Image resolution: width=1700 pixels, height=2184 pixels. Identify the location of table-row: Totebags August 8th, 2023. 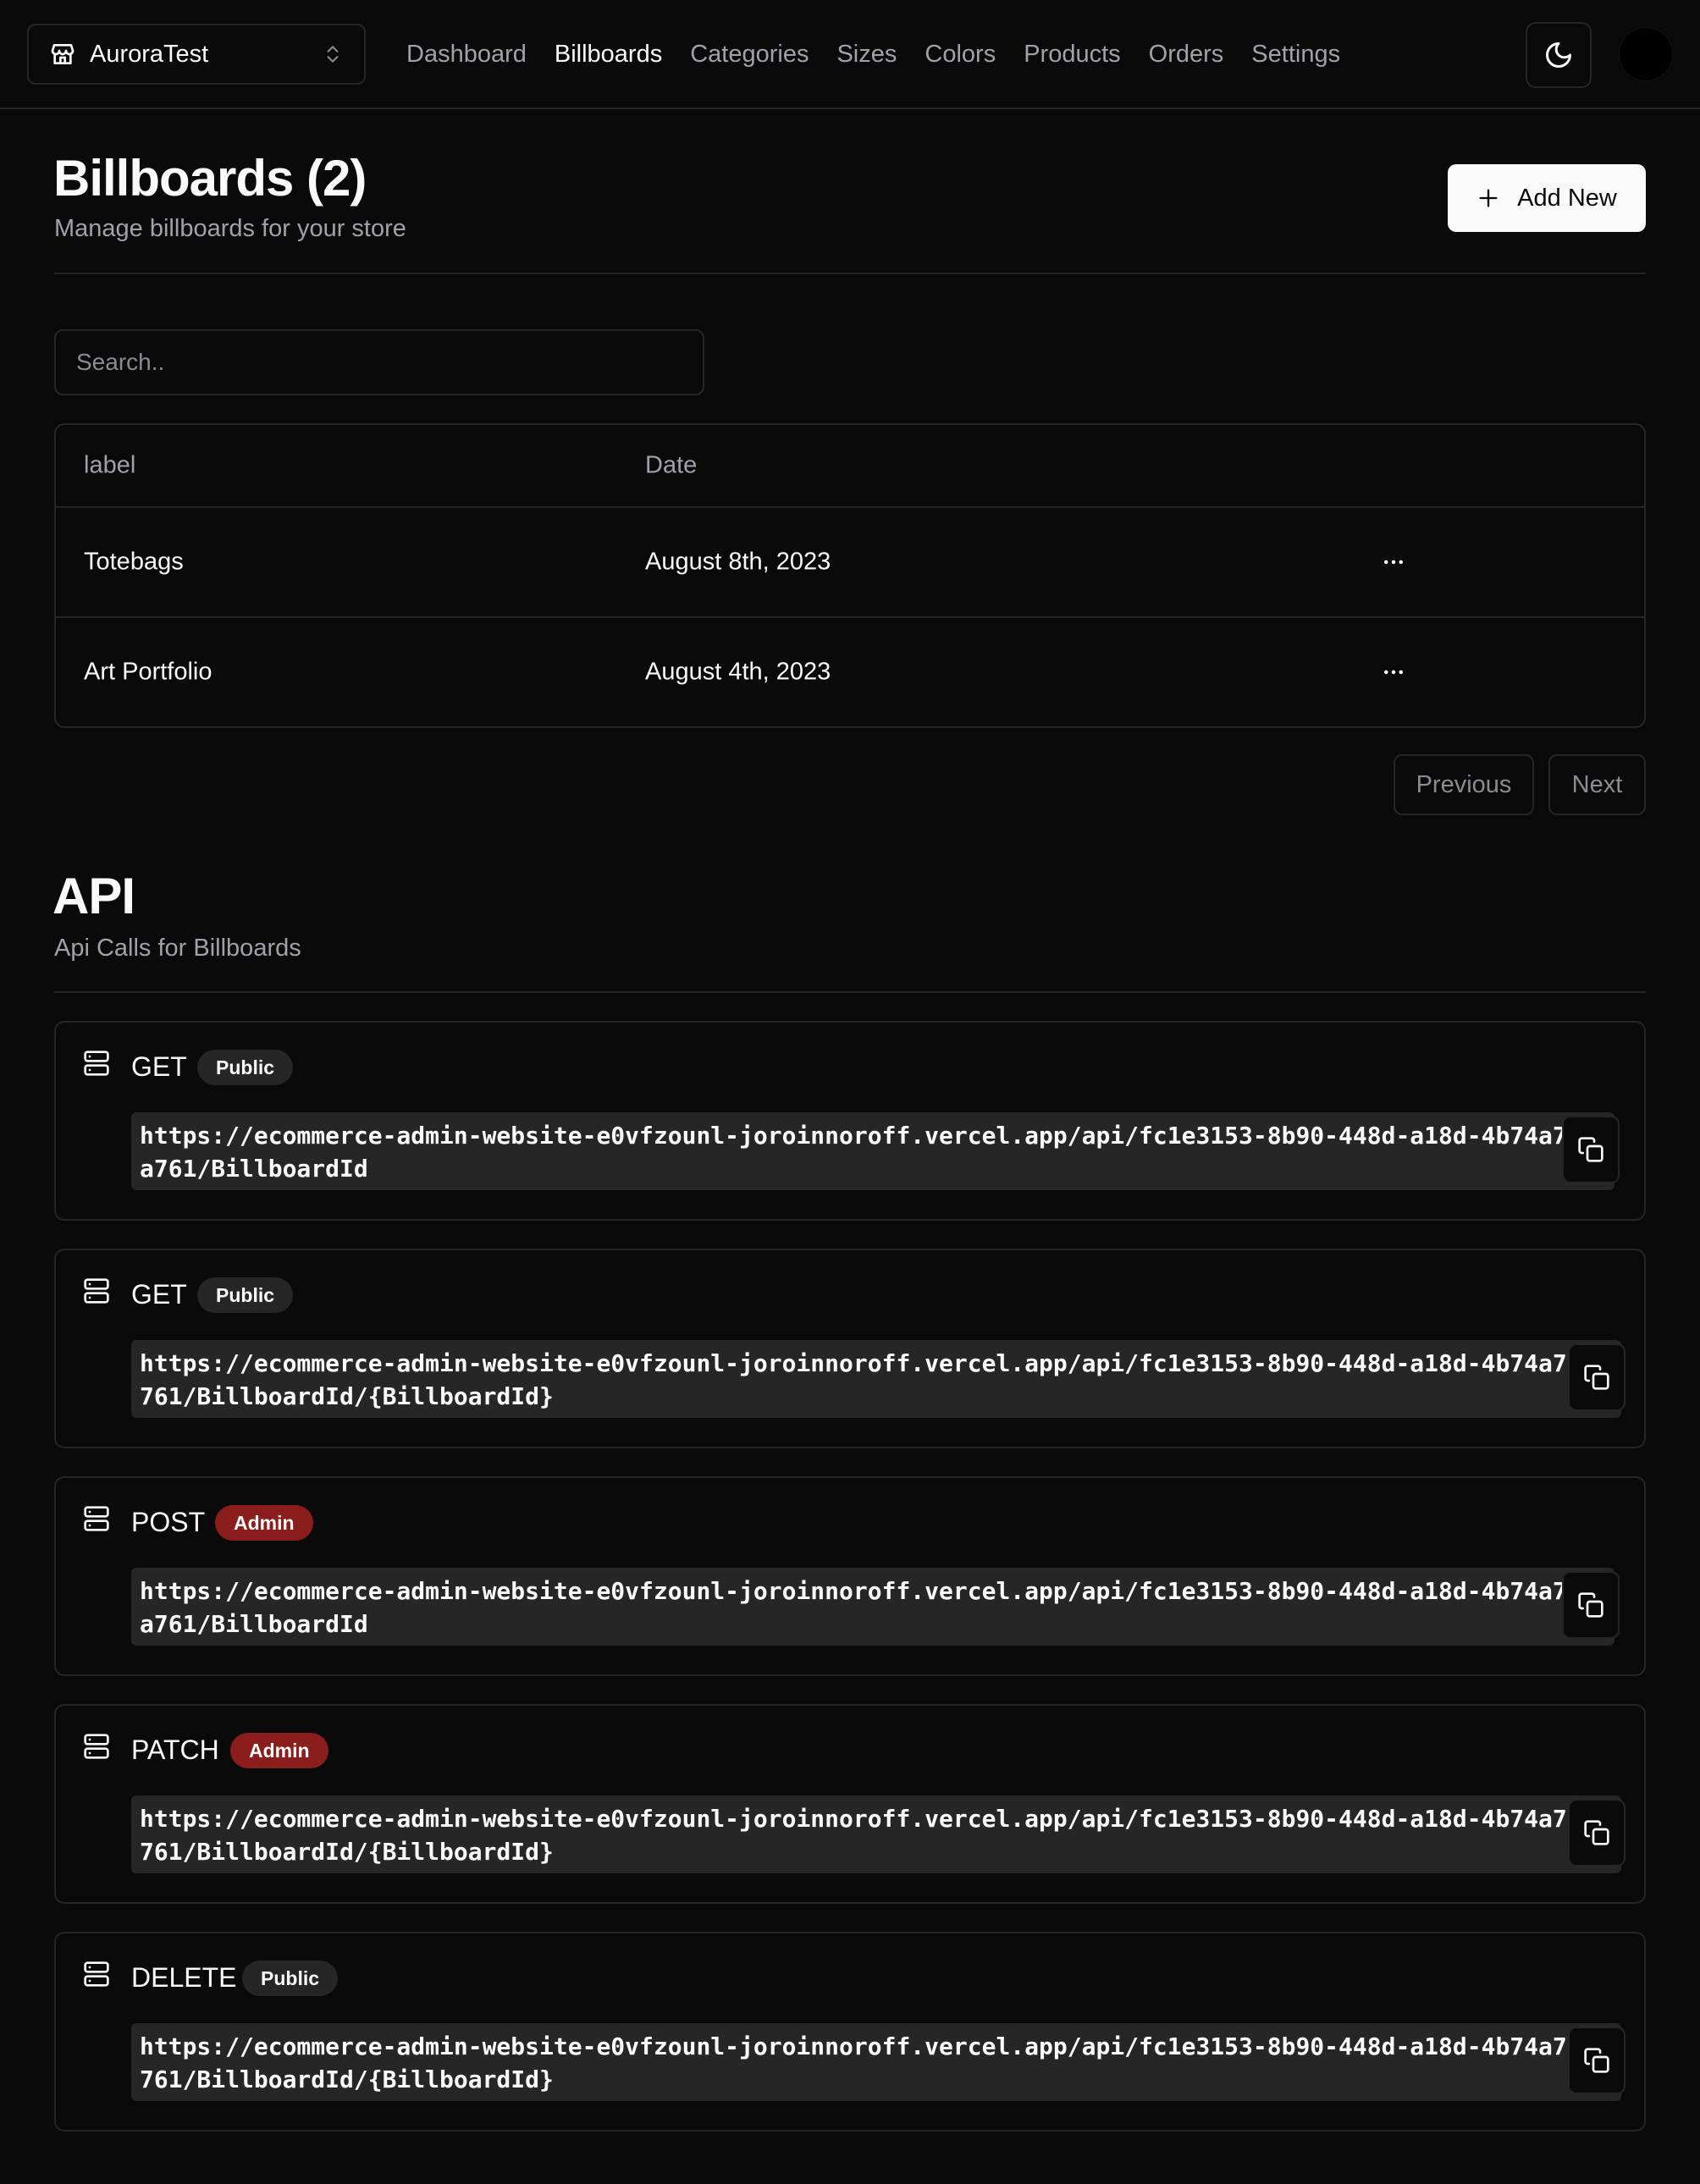
(850, 563).